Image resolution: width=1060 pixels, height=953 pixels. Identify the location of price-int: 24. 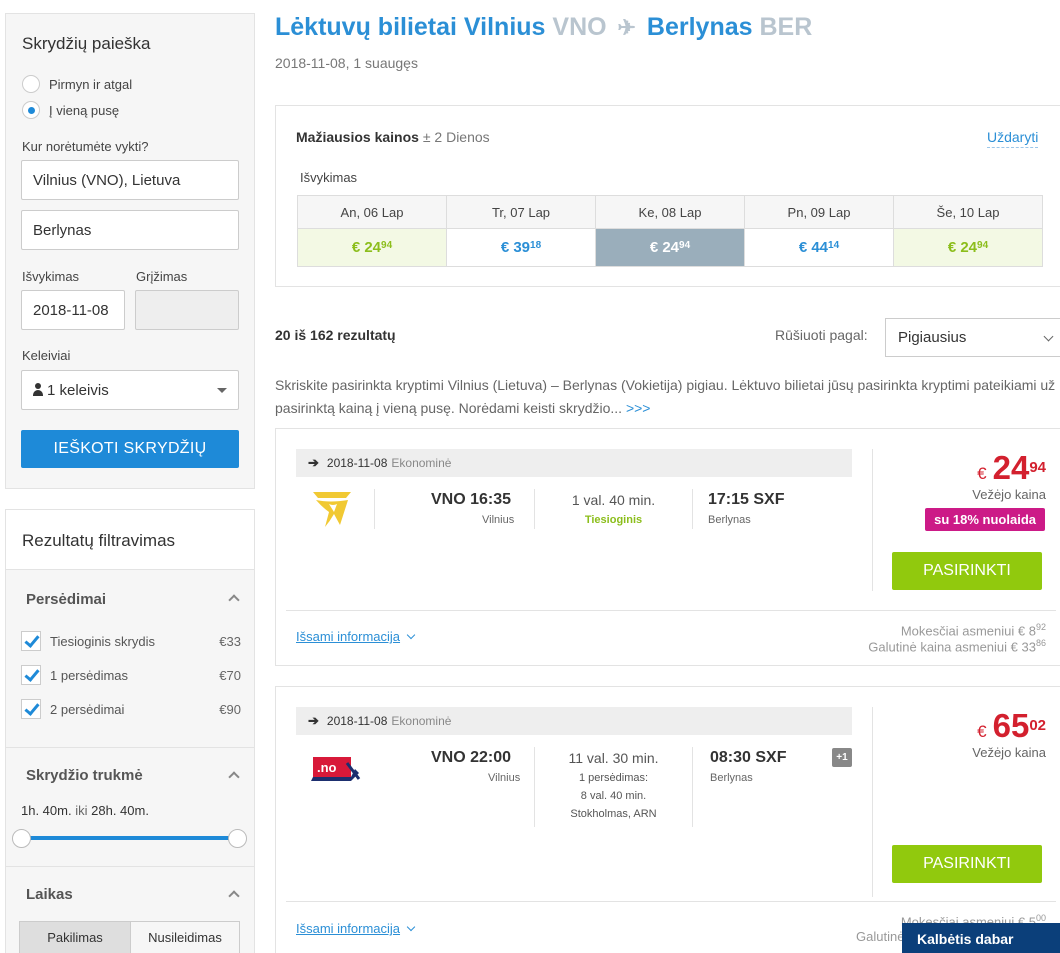
(969, 247).